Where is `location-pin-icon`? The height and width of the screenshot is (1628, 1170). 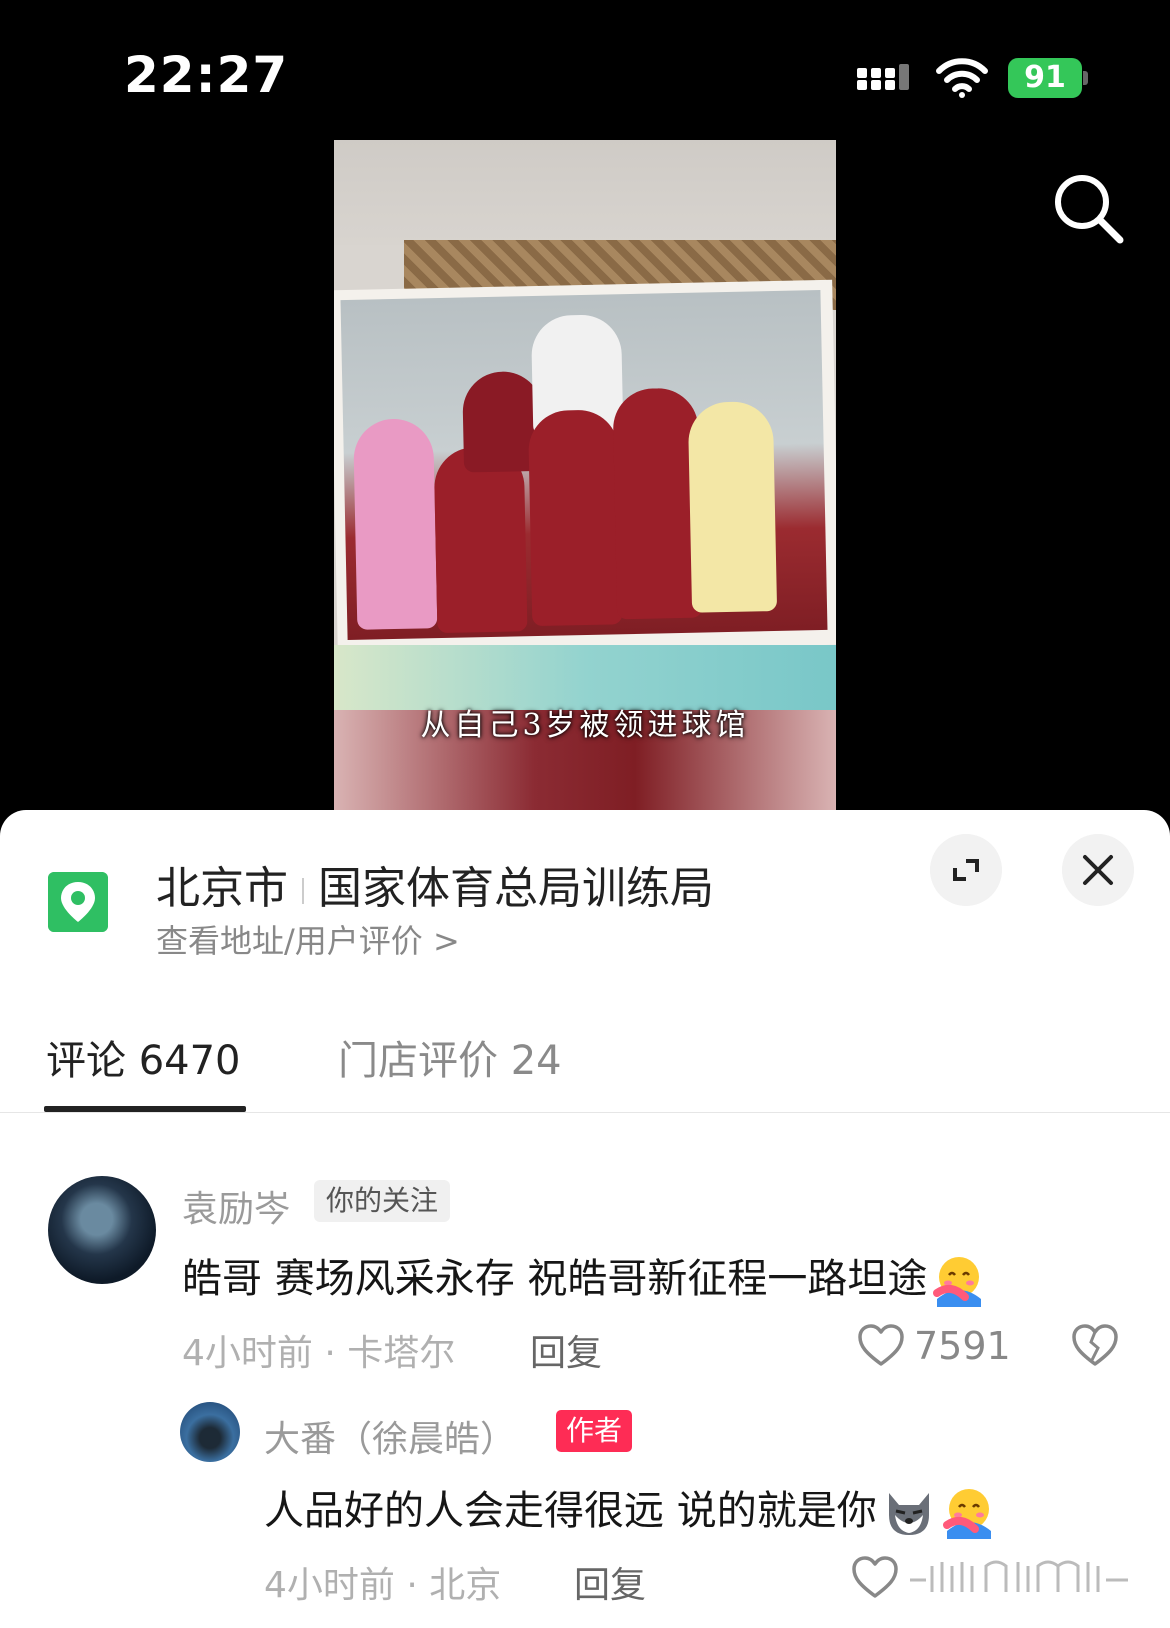 location-pin-icon is located at coordinates (78, 902).